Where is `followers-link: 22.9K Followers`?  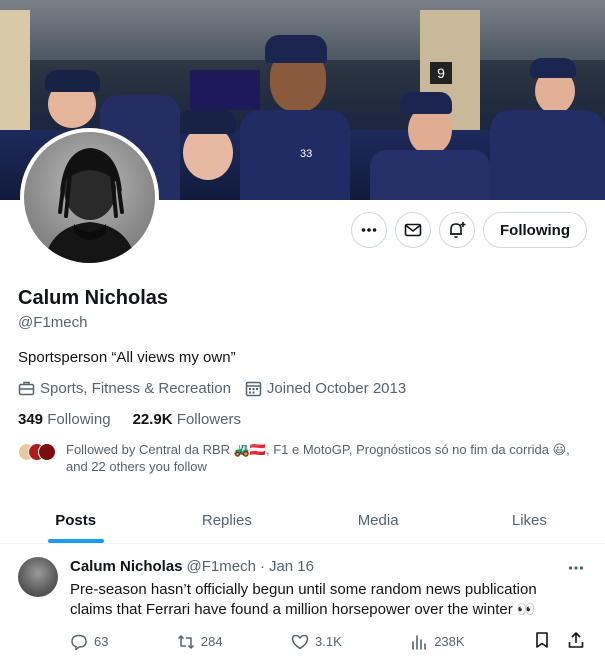 followers-link: 22.9K Followers is located at coordinates (187, 419).